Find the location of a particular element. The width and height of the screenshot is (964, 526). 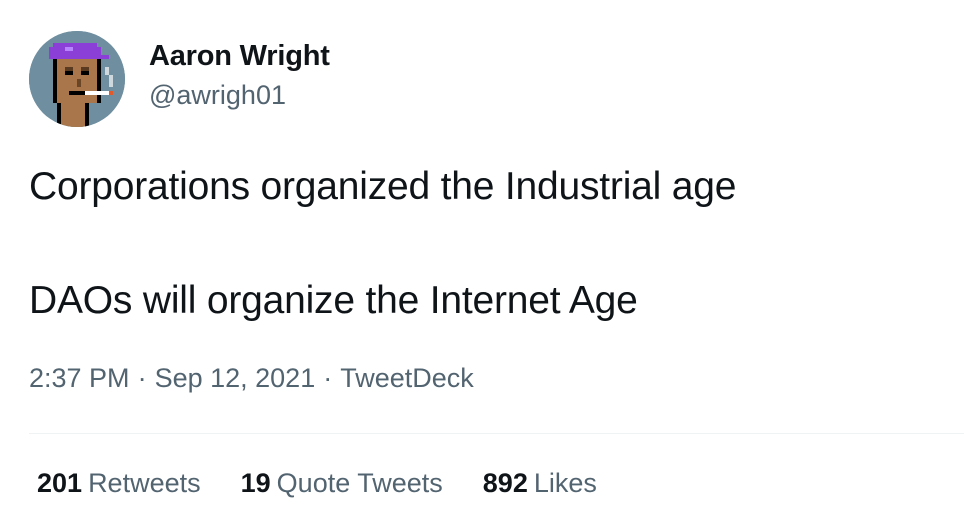

pixel-punk-avatar-icon is located at coordinates (77, 79).